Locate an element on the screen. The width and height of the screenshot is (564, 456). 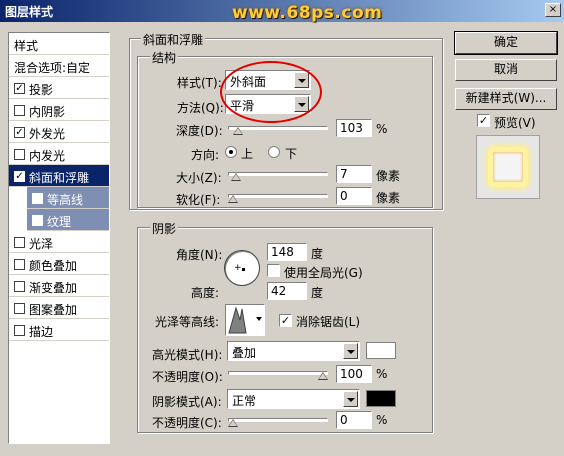
list-item: 内阴影 is located at coordinates (59, 110).